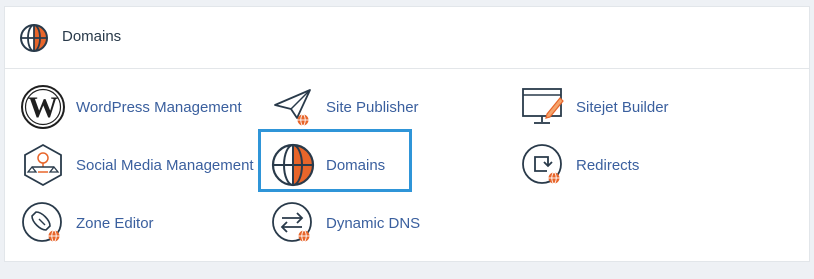 The height and width of the screenshot is (279, 814). I want to click on item-label: Dynamic DNS, so click(373, 223).